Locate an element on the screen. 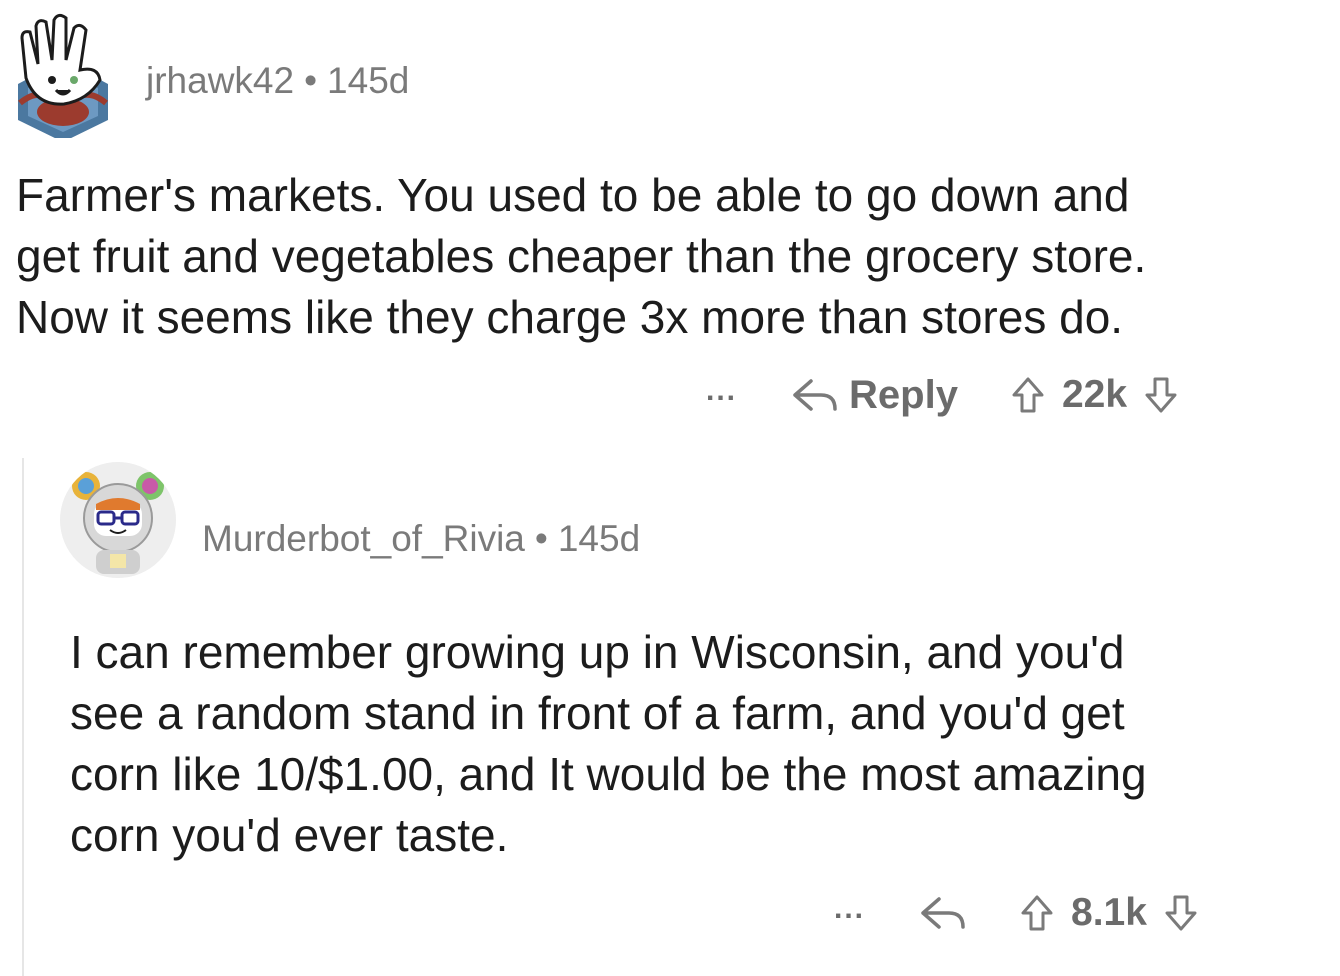 The height and width of the screenshot is (976, 1340). vote-score: 22k is located at coordinates (1094, 394).